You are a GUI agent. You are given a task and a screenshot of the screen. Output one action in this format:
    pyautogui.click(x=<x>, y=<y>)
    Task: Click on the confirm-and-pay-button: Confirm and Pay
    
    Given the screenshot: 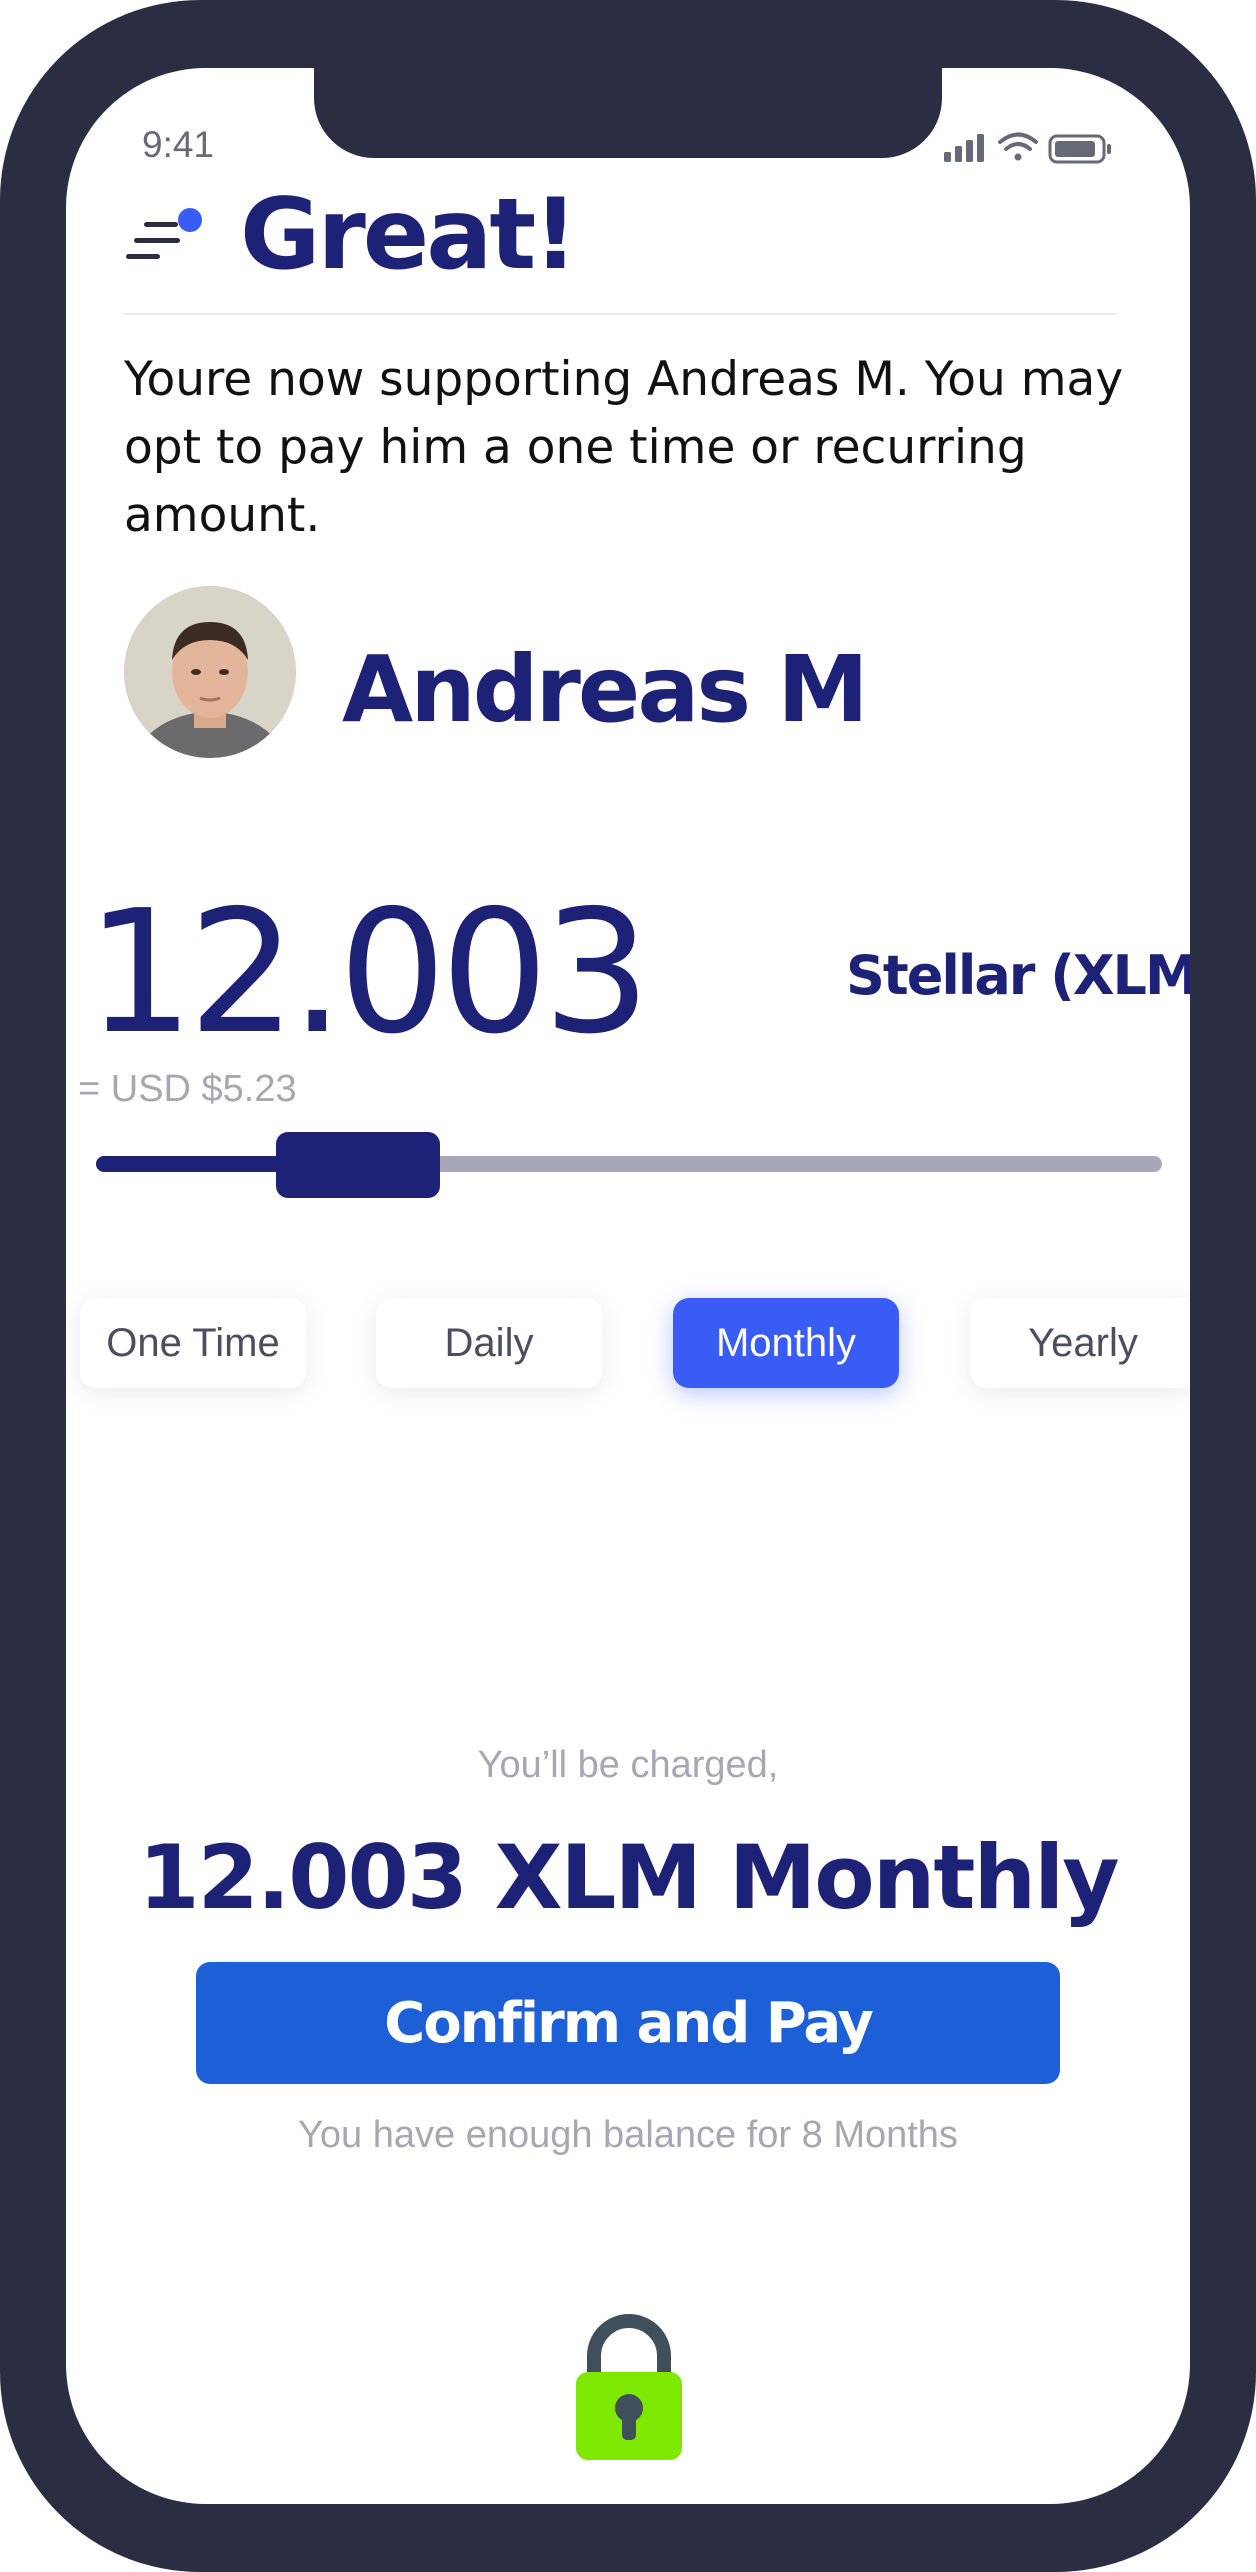 What is the action you would take?
    pyautogui.click(x=628, y=2023)
    